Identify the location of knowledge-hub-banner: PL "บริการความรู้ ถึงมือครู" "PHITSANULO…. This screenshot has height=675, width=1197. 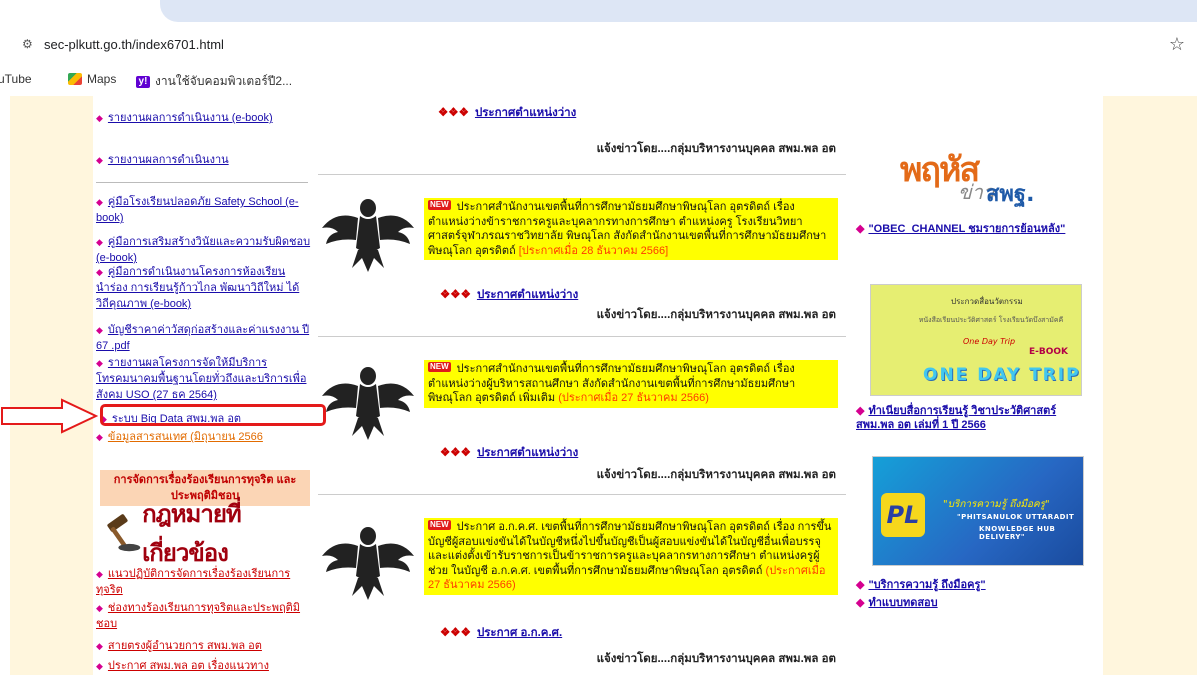
(978, 511).